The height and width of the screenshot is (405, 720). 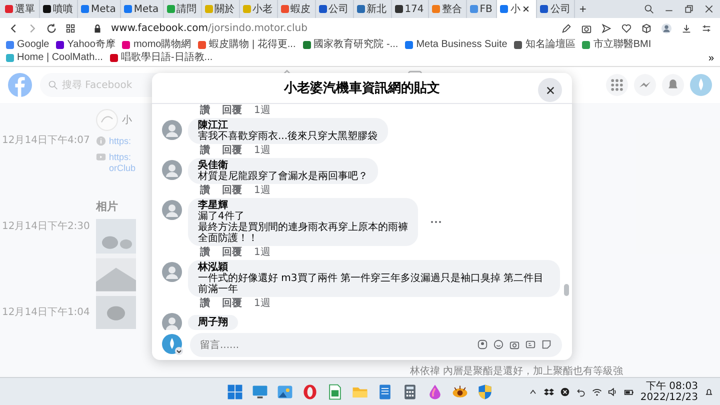 I want to click on browser-tab: 噴噴, so click(x=59, y=9).